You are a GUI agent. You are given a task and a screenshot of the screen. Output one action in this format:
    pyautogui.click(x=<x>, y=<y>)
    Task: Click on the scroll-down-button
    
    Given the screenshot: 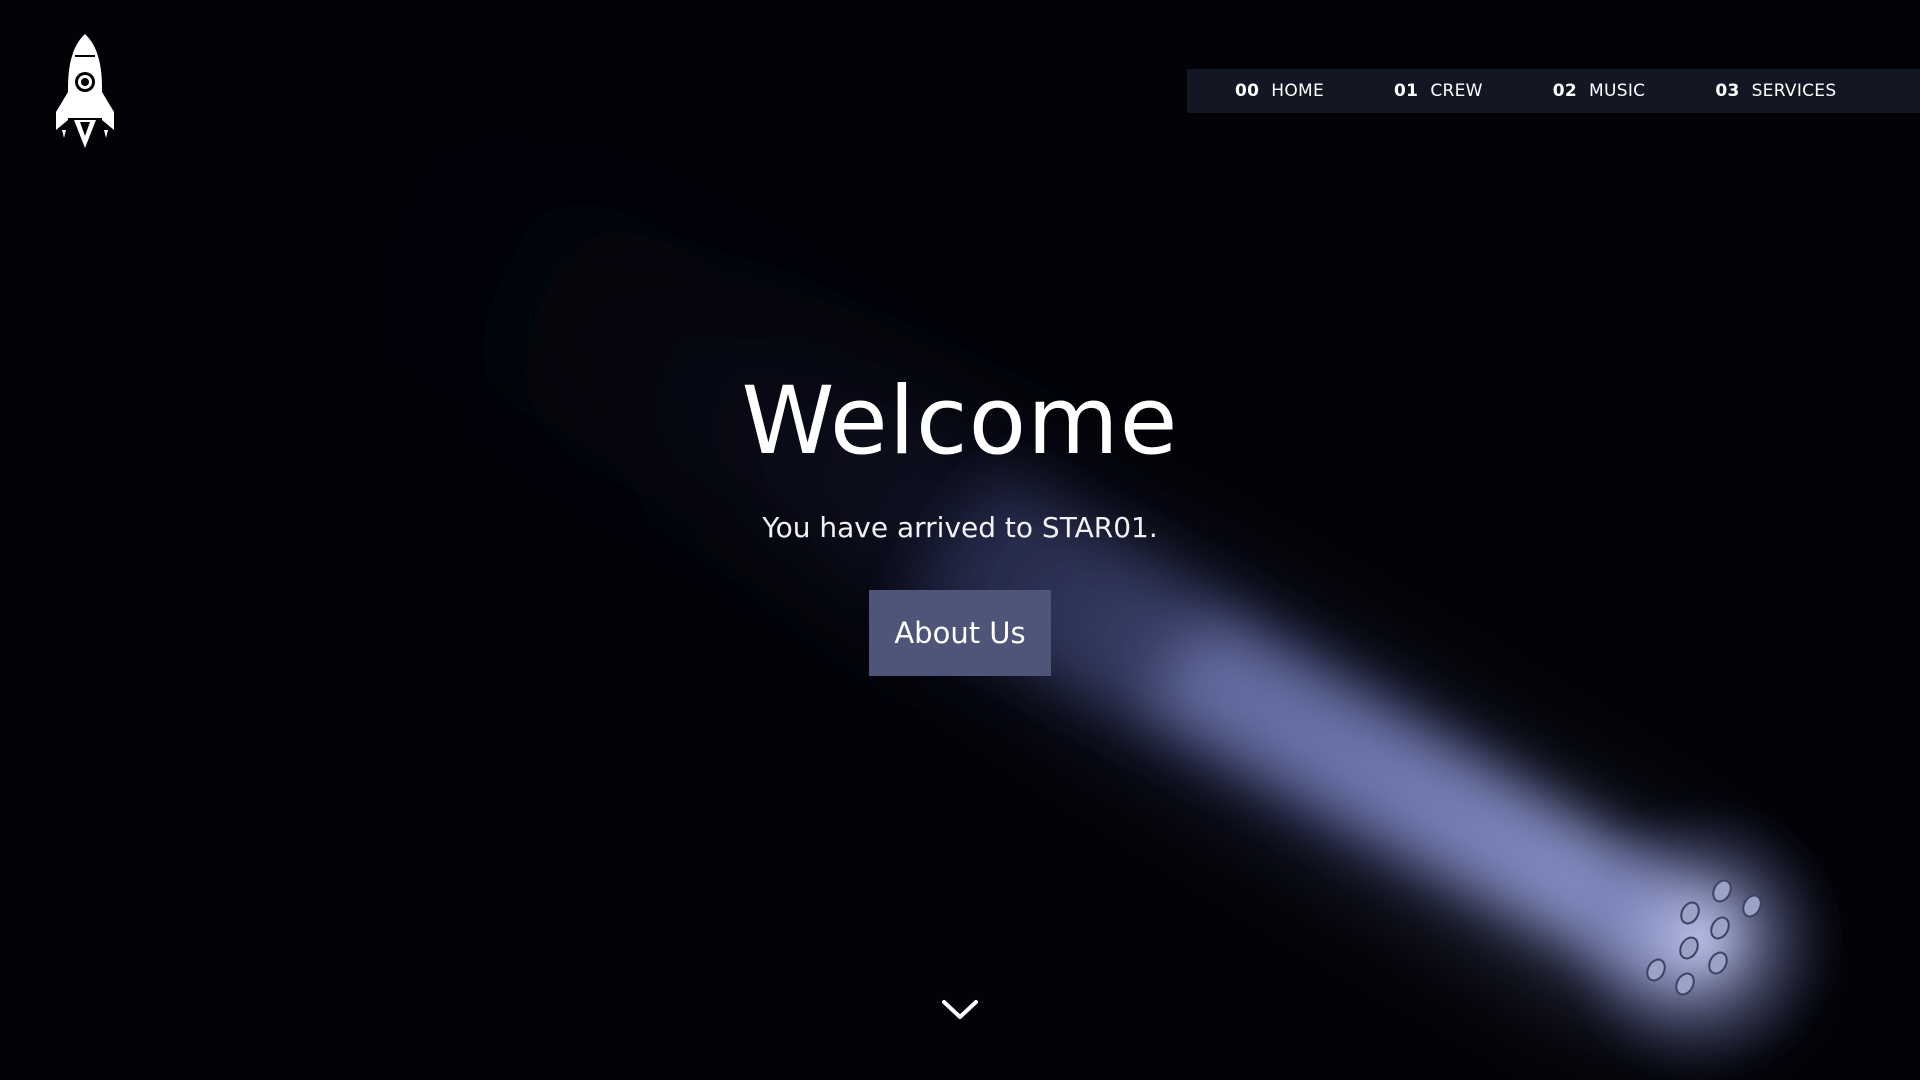 What is the action you would take?
    pyautogui.click(x=960, y=1010)
    